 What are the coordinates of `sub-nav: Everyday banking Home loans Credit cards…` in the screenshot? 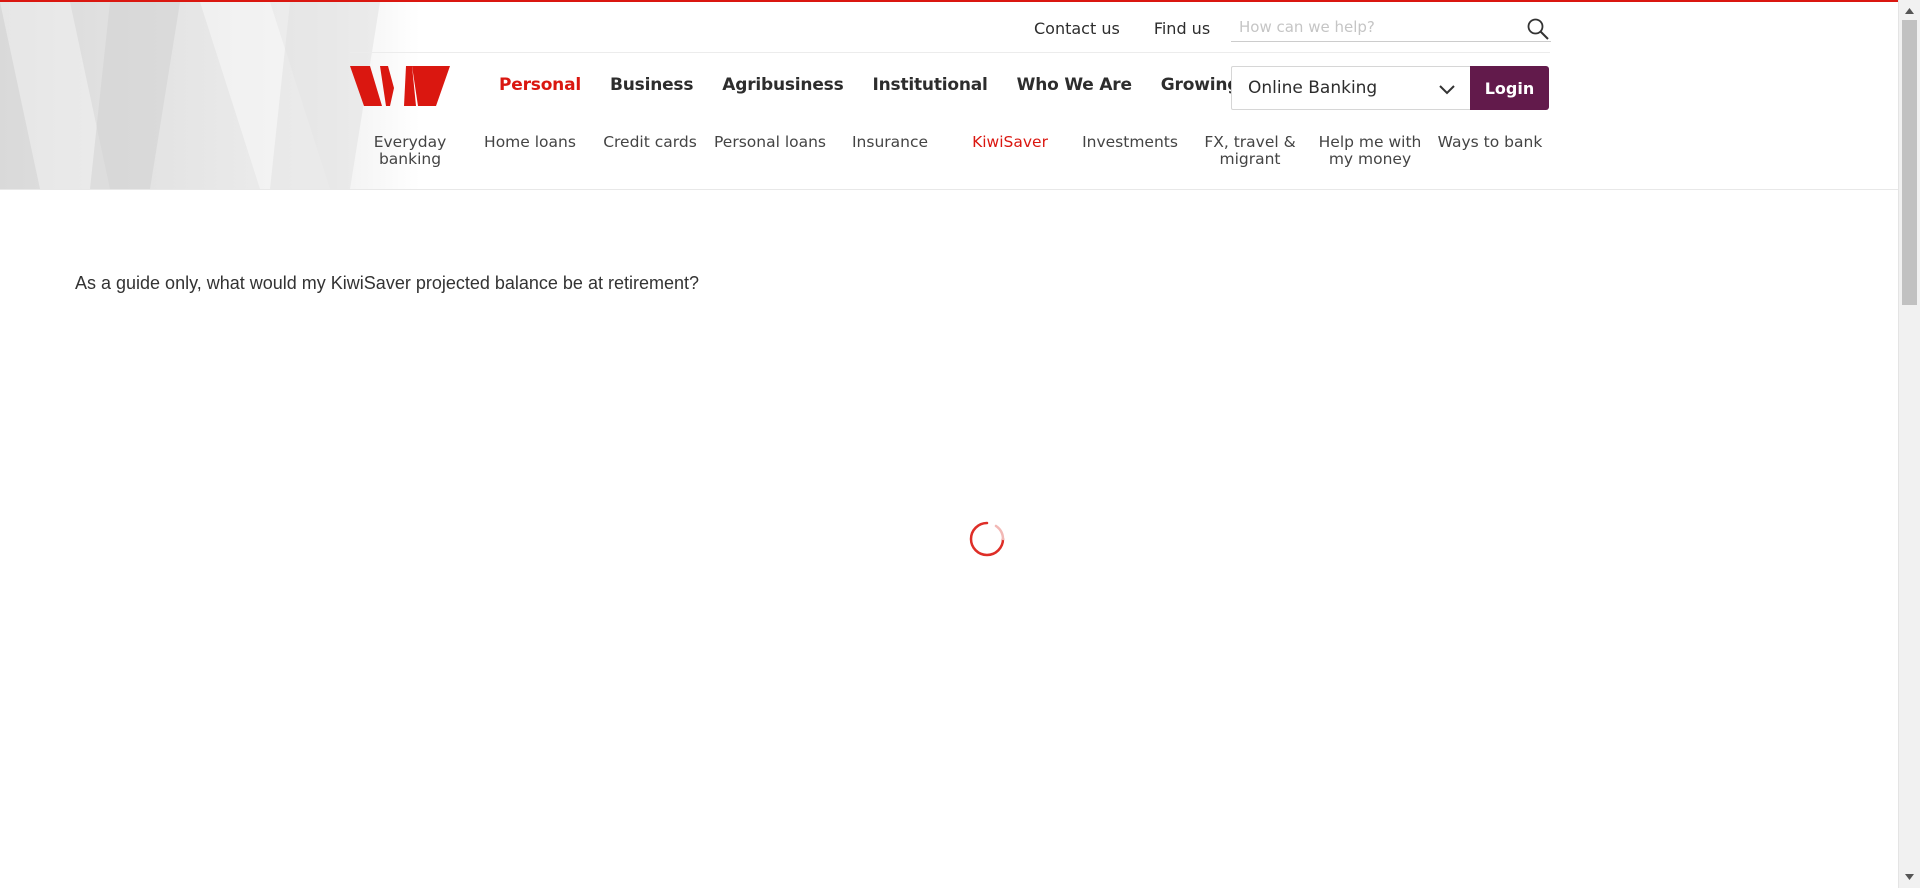 It's located at (950, 151).